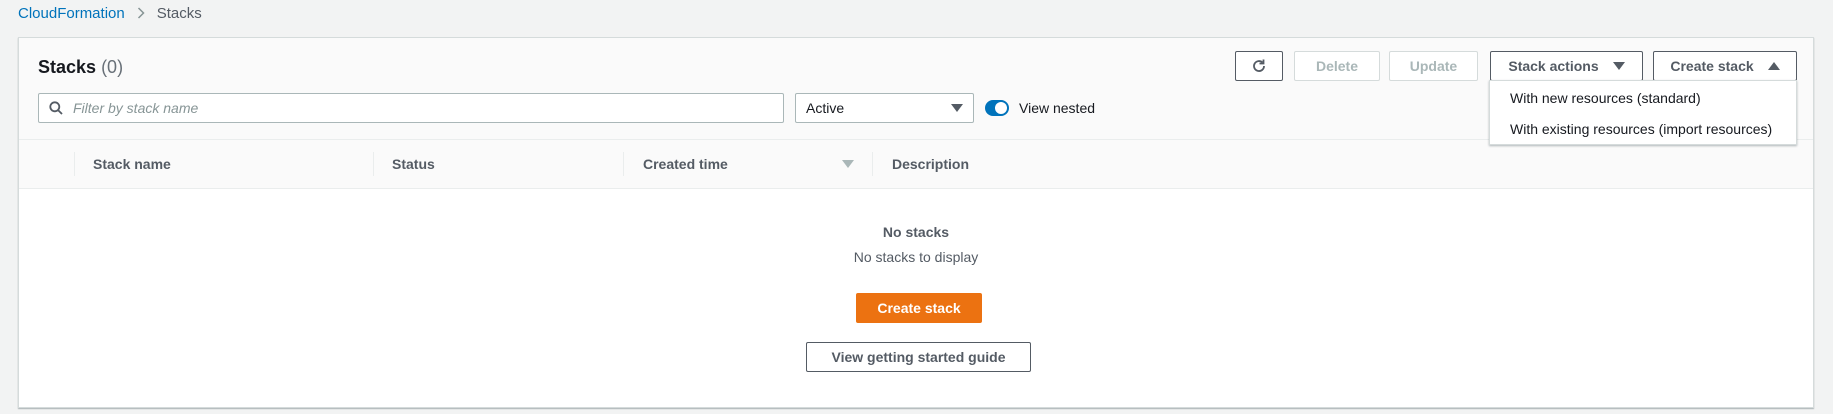 This screenshot has width=1833, height=414. I want to click on page-title-text: Stacks, so click(67, 67).